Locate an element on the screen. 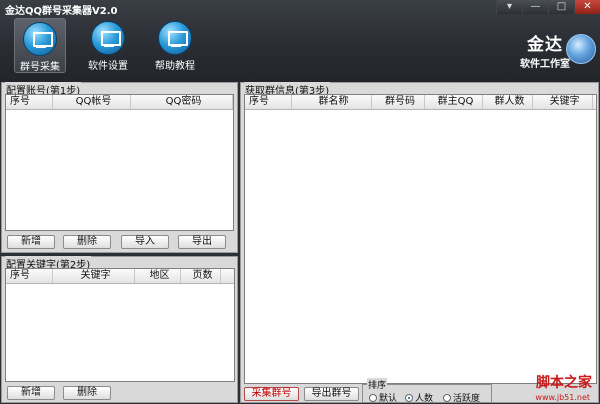 The width and height of the screenshot is (600, 404). brand-logo: 金达 软件工作室 is located at coordinates (545, 50).